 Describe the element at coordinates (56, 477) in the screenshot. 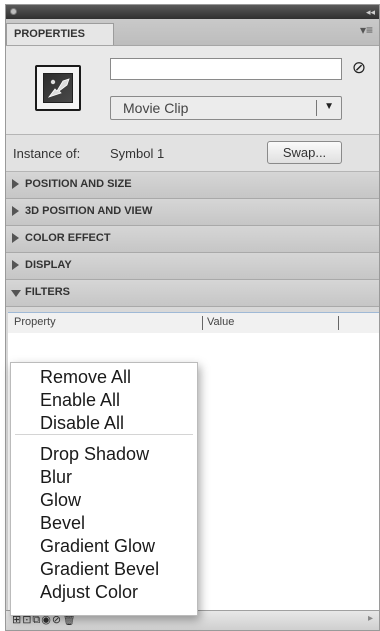

I see `menu-item-blur: Blur` at that location.